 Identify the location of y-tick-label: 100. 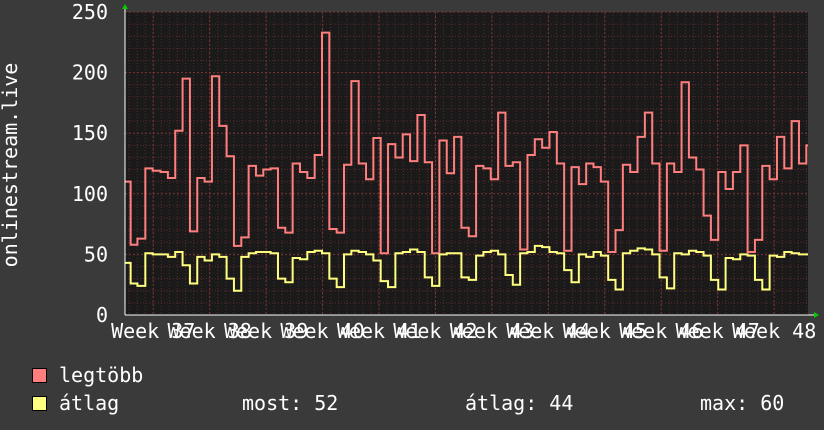
(90, 194).